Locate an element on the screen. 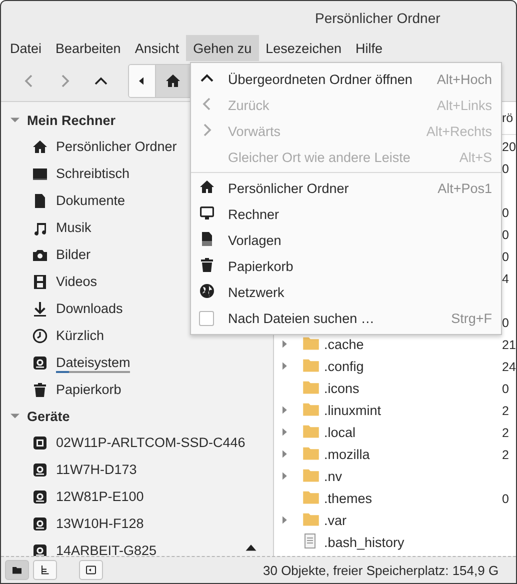 Image resolution: width=517 pixels, height=584 pixels. menu-entry: Rechner is located at coordinates (346, 214).